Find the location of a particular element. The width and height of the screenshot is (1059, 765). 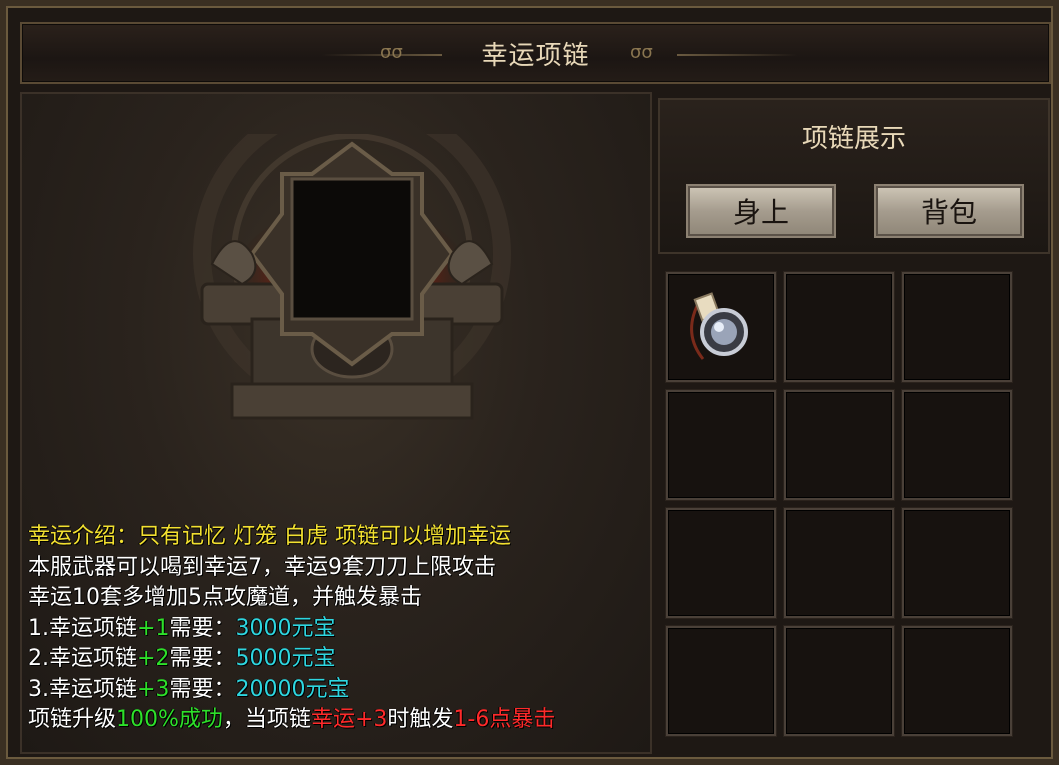

note-success-rate: 100%成功 is located at coordinates (169, 719).